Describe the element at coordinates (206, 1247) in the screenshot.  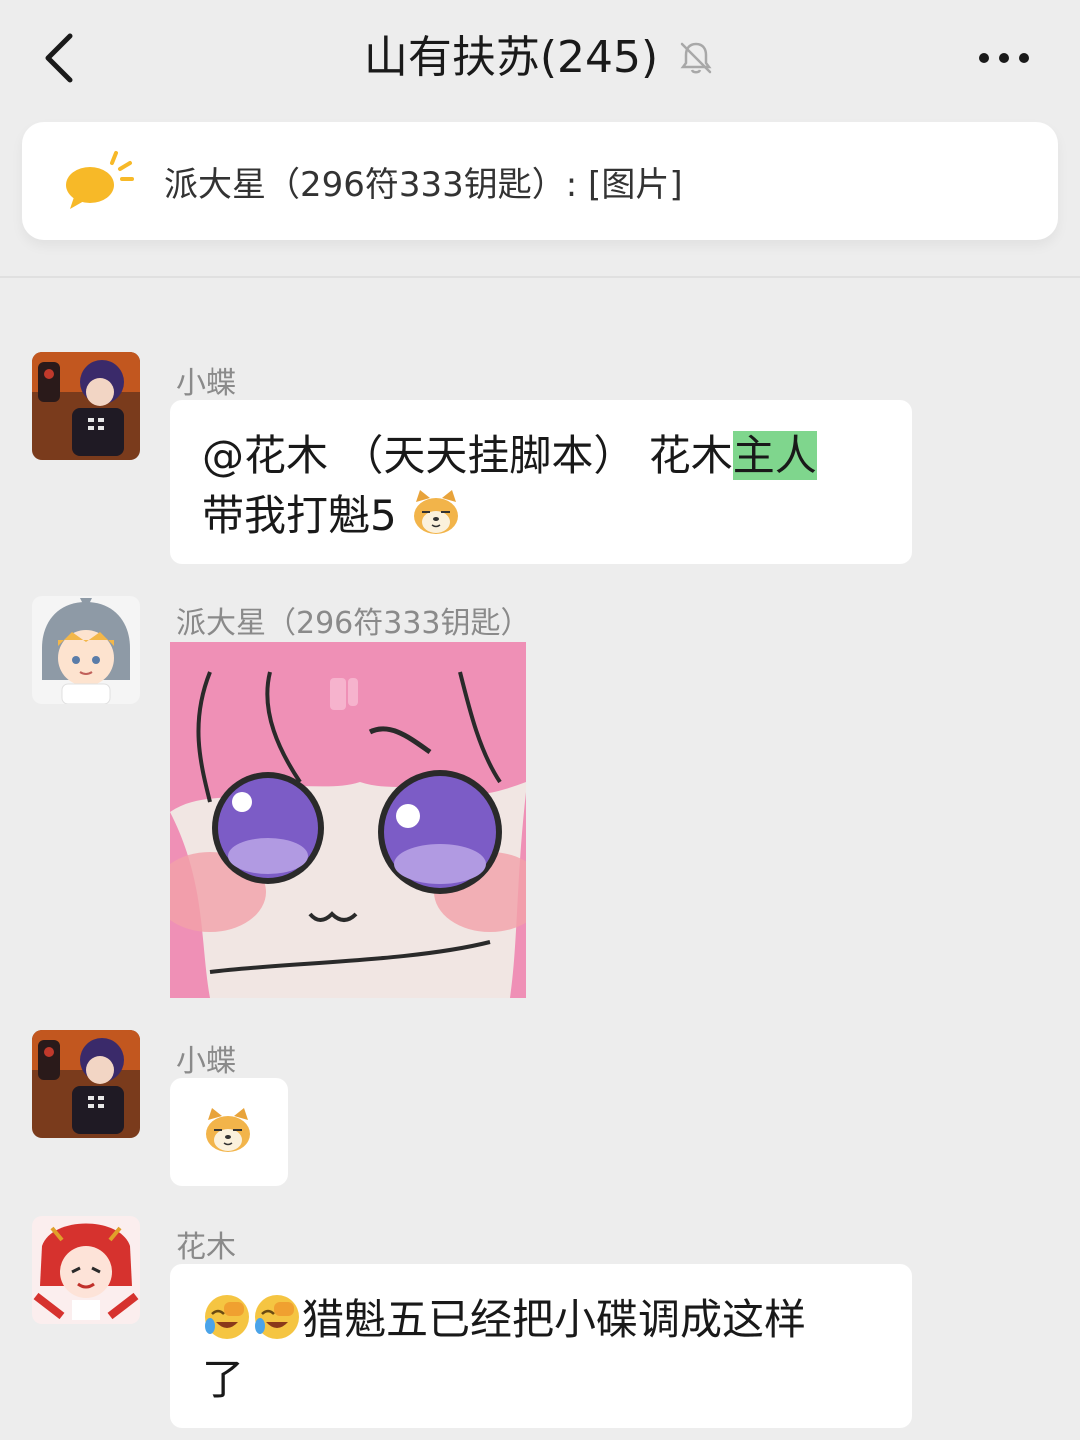
I see `sender-name: 花木` at that location.